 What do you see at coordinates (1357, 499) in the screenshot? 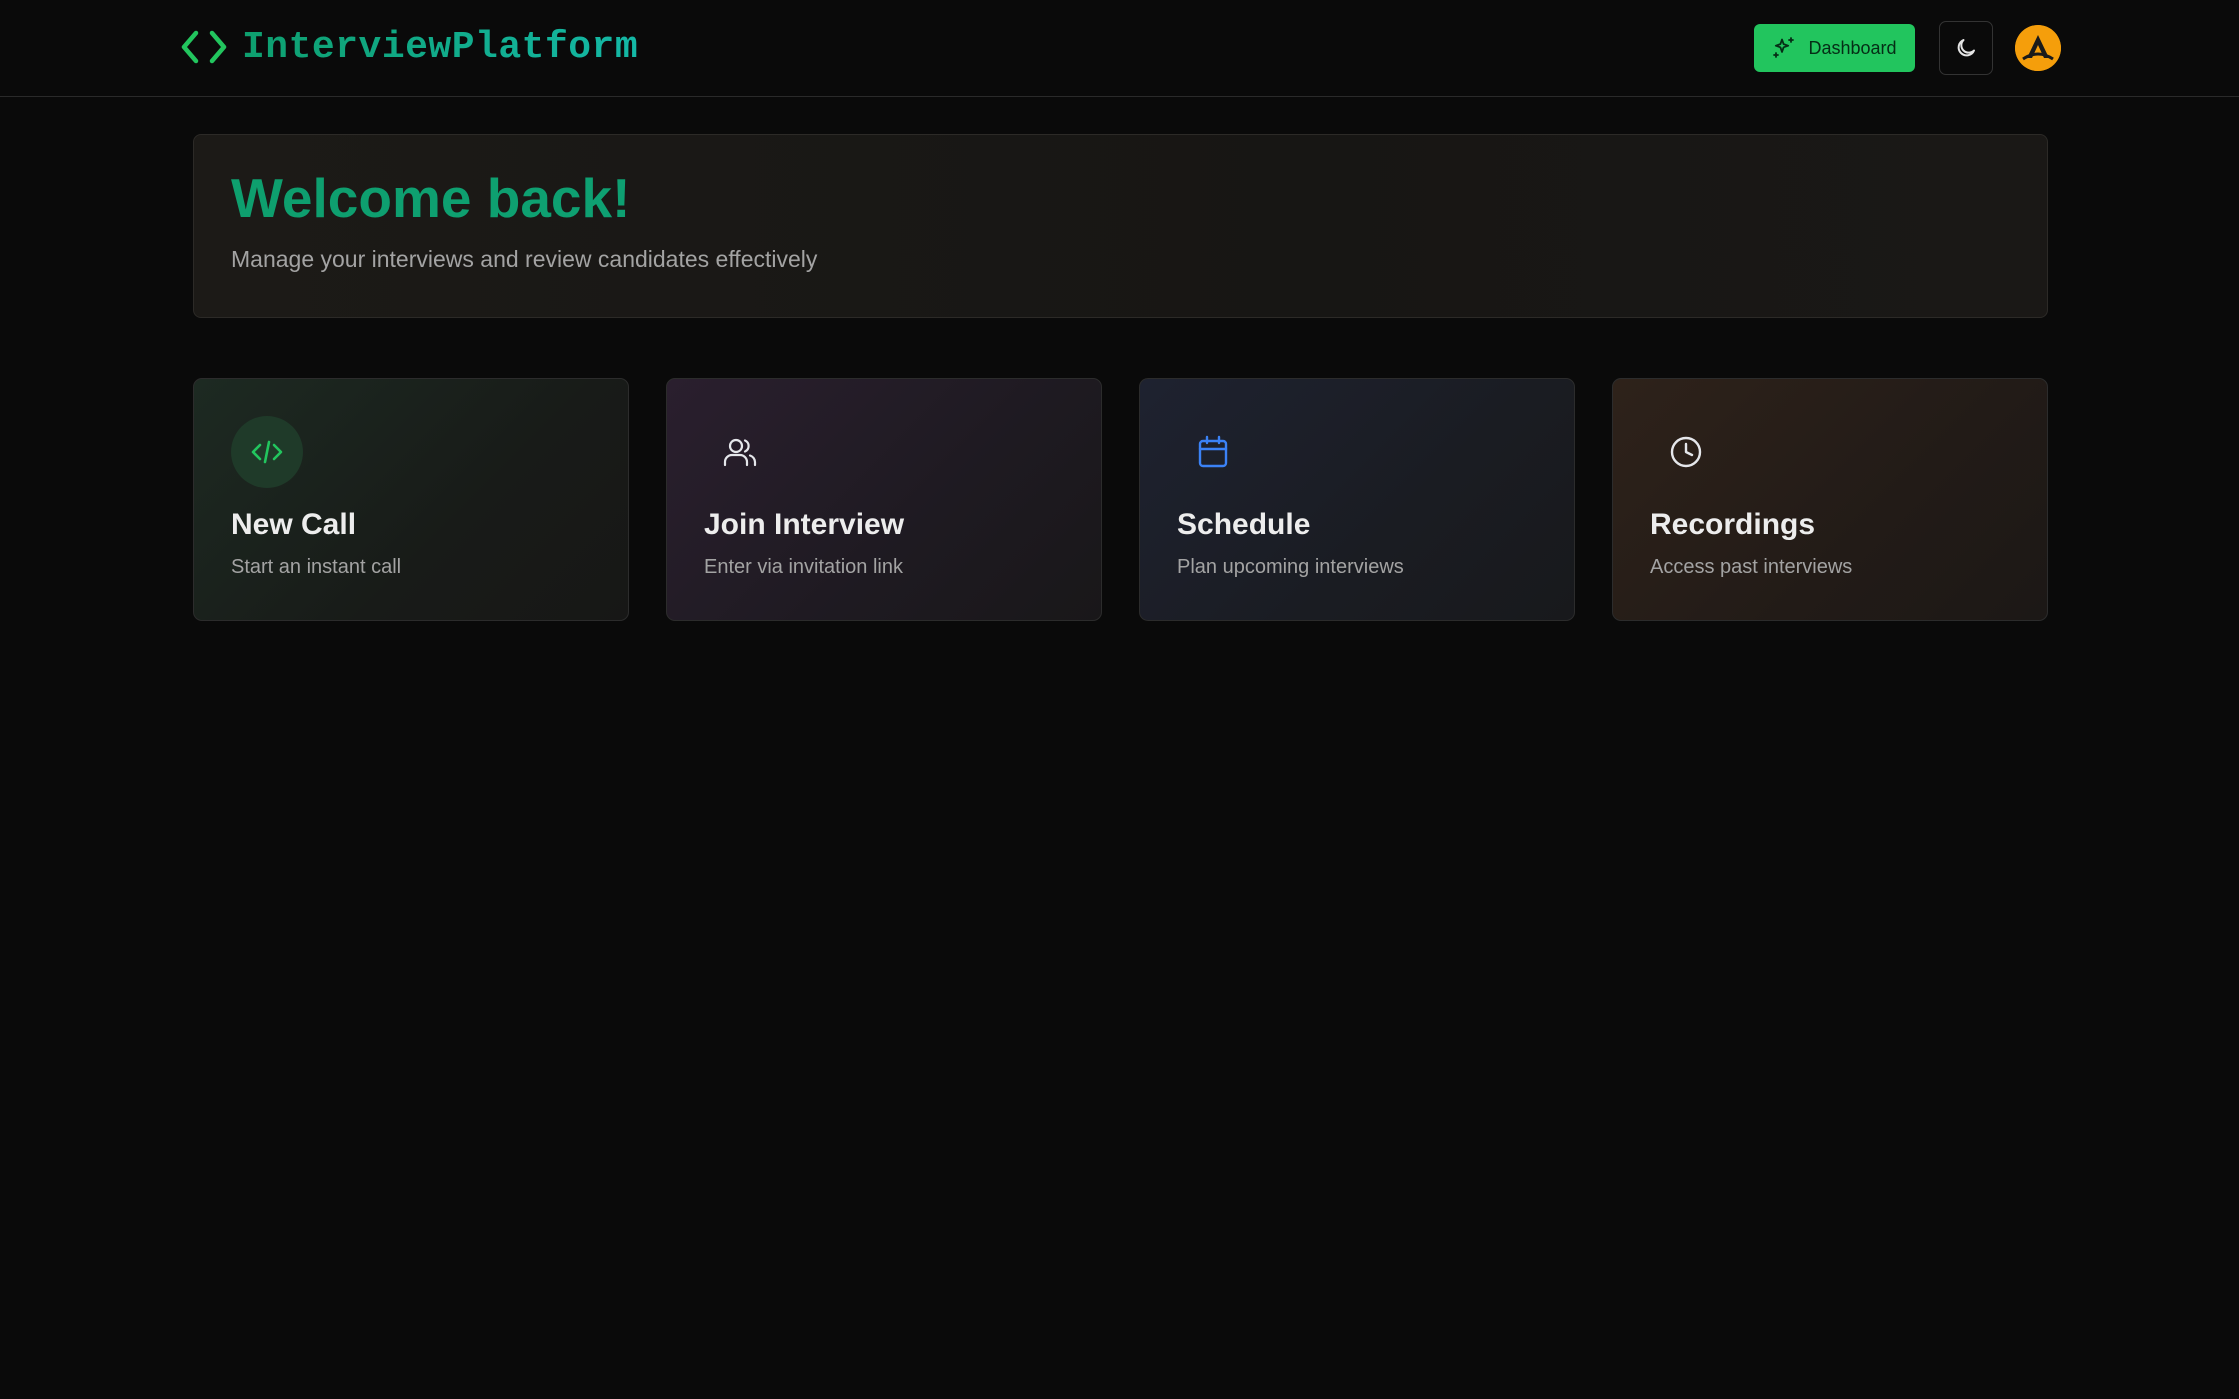
I see `schedule-card: Schedule Plan upcoming interviews` at bounding box center [1357, 499].